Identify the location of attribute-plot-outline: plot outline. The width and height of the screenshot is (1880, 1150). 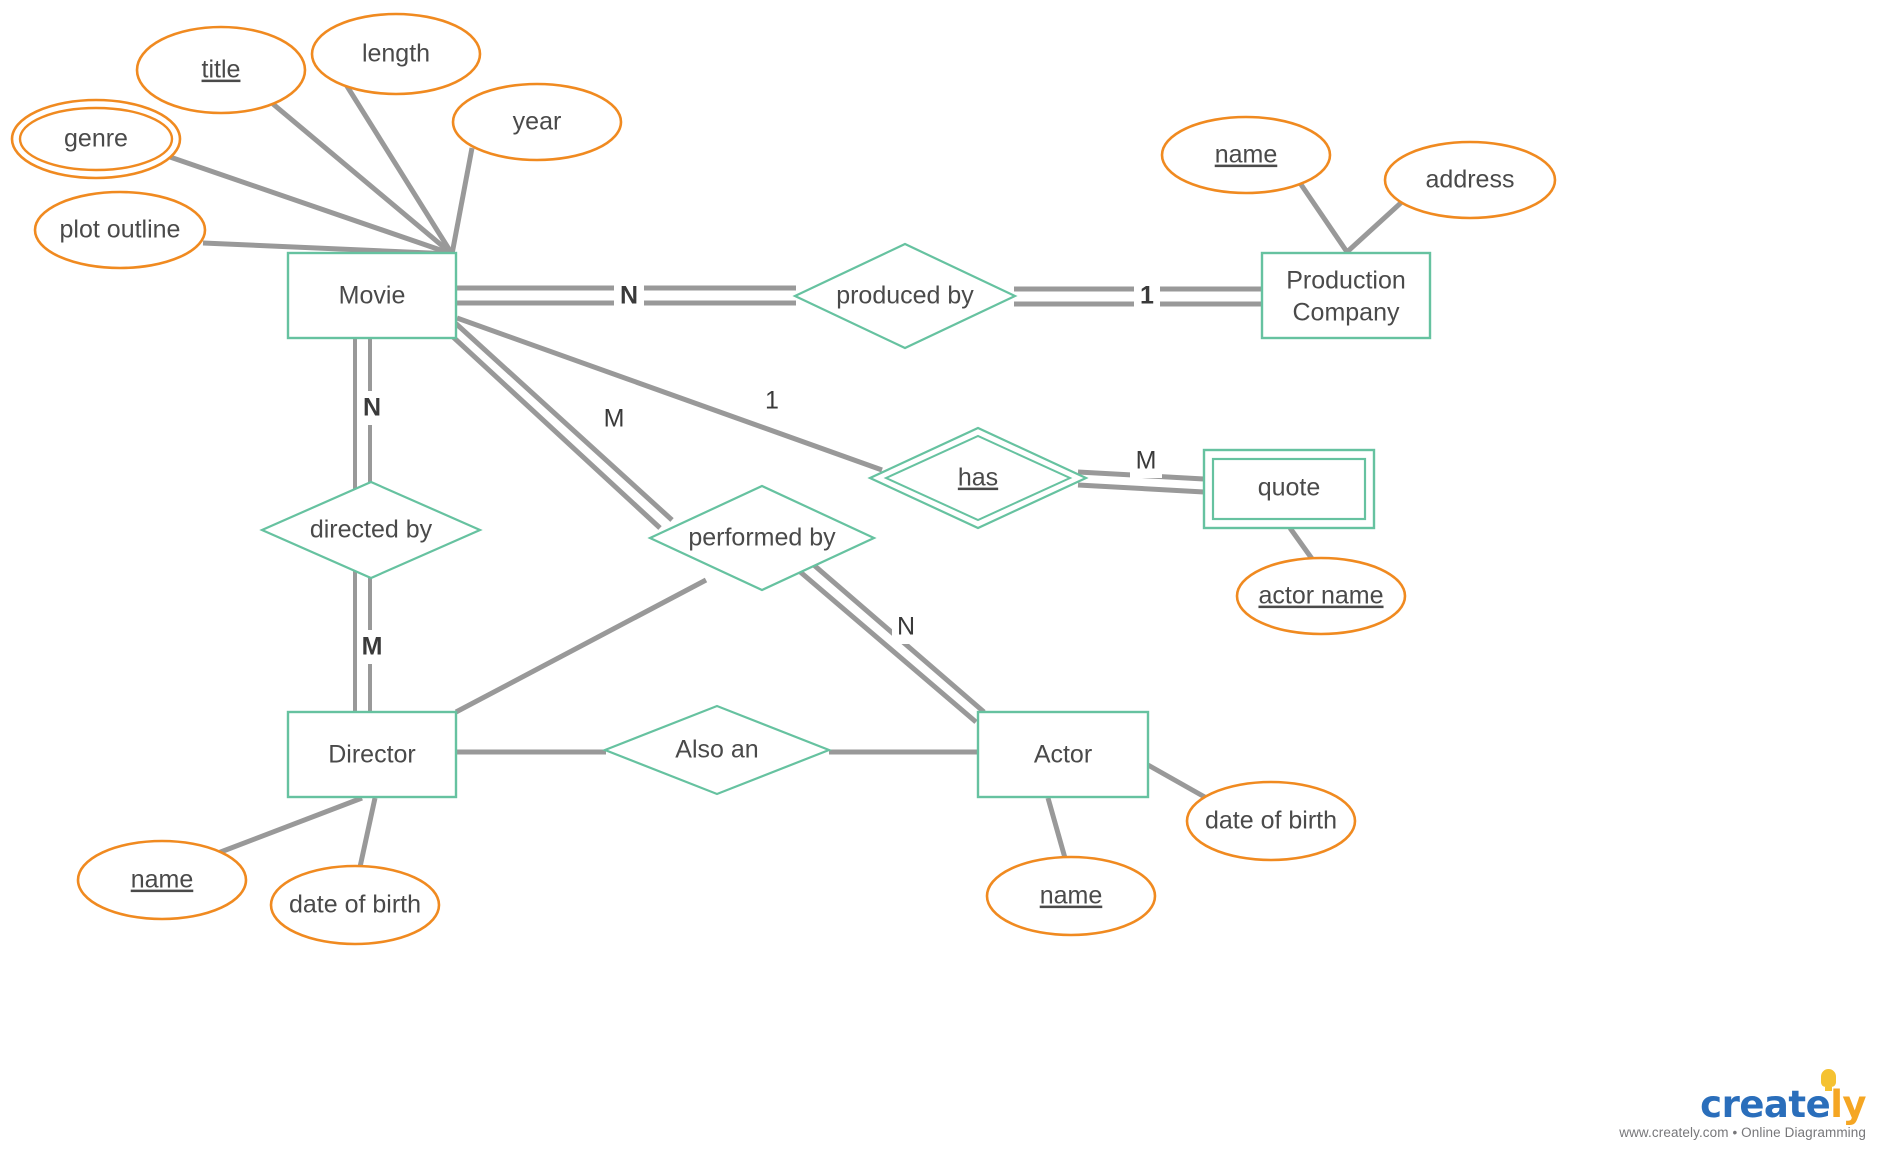
(120, 230).